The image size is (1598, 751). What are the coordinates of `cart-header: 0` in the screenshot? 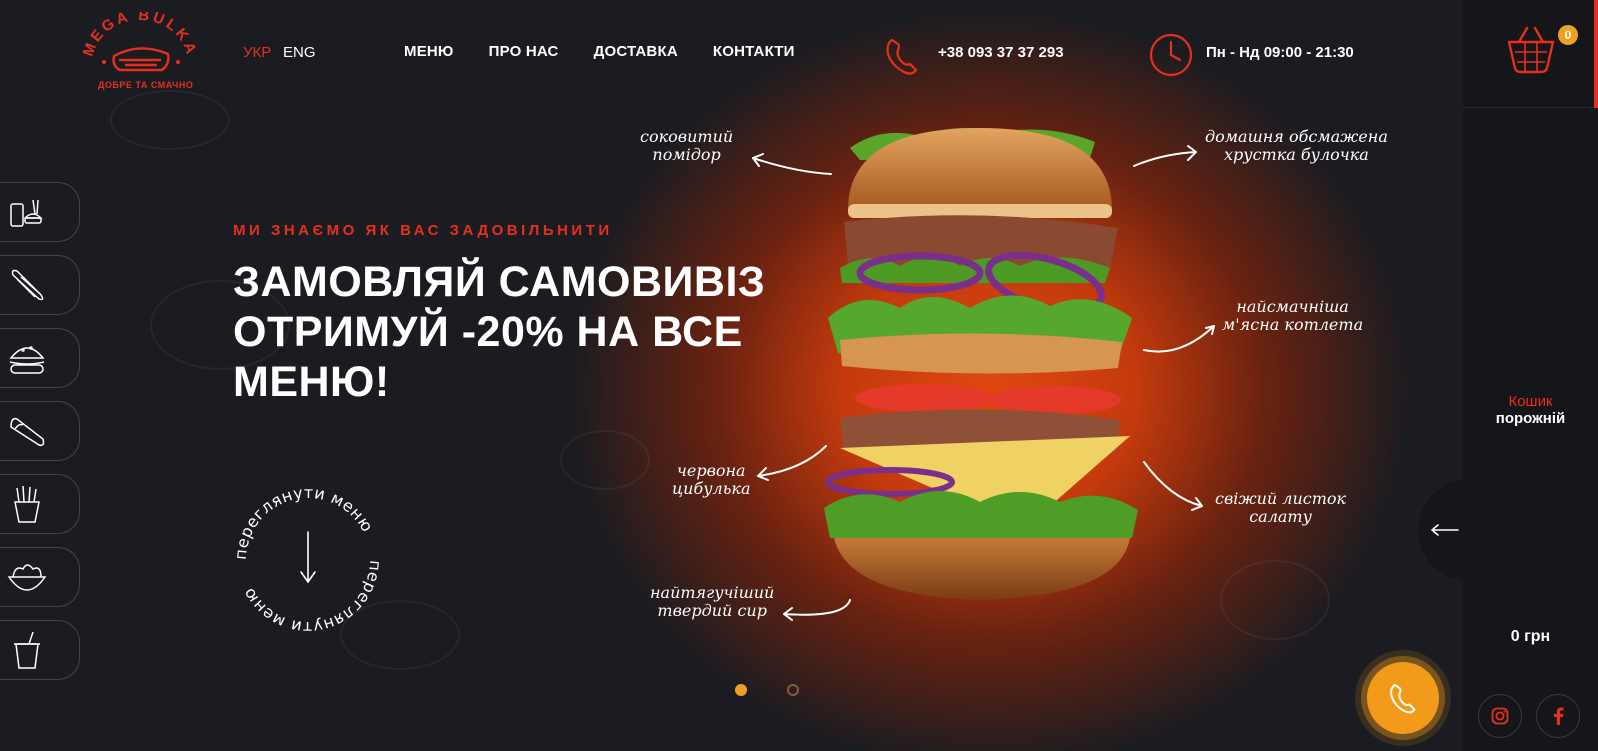 It's located at (1530, 54).